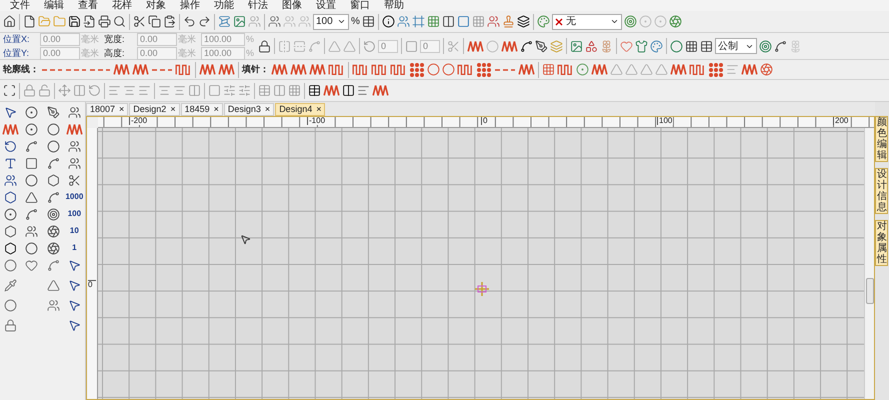  I want to click on circle-icon, so click(433, 69).